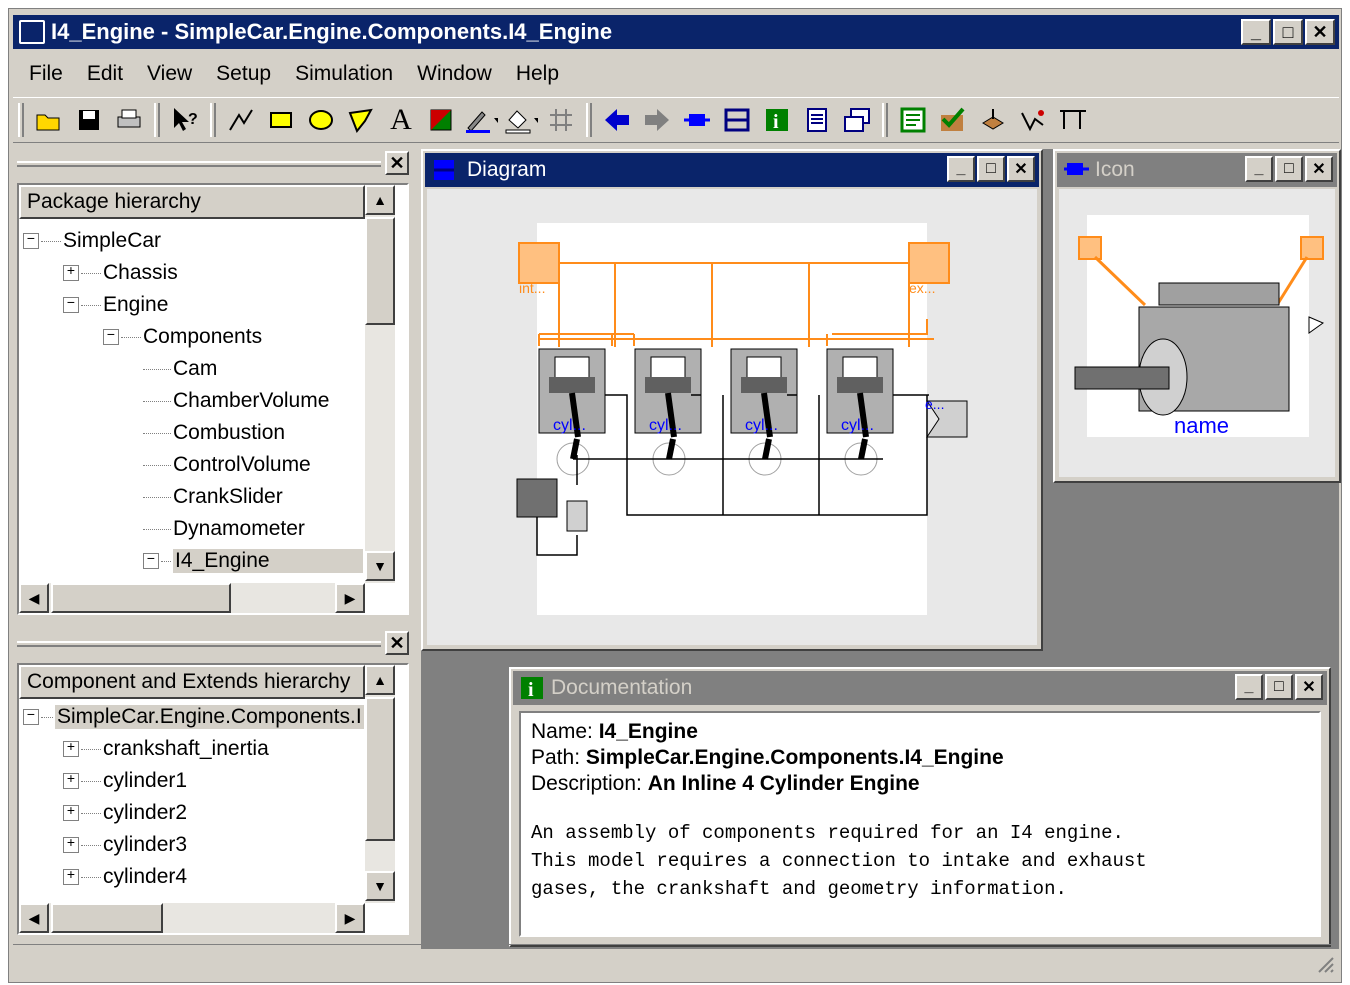 The width and height of the screenshot is (1350, 985). What do you see at coordinates (1325, 964) in the screenshot?
I see `resize-grip-icon` at bounding box center [1325, 964].